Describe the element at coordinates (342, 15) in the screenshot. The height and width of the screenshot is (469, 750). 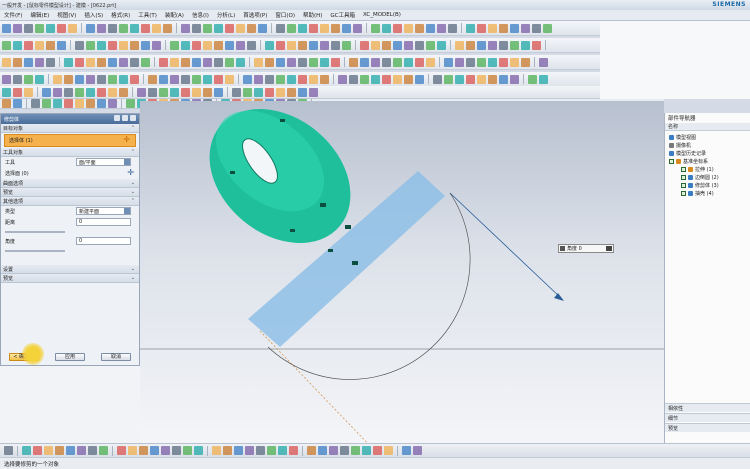
I see `menu-item: GC工具箱` at that location.